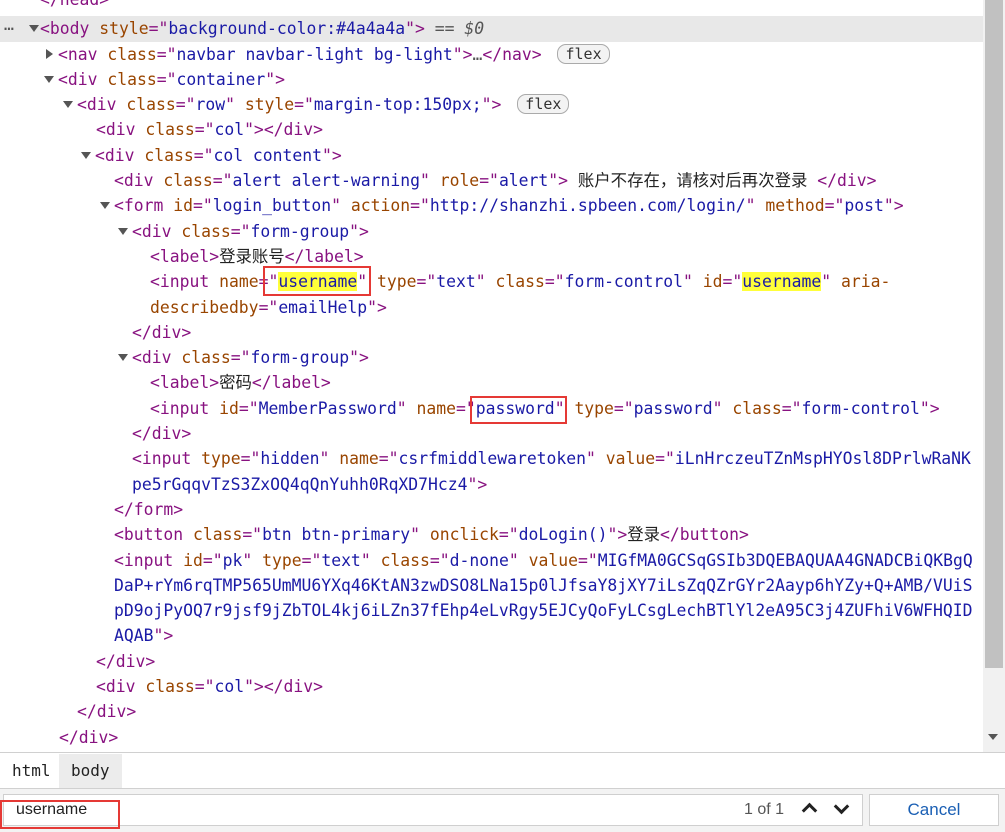  Describe the element at coordinates (90, 771) in the screenshot. I see `breadcrumb-body: body` at that location.